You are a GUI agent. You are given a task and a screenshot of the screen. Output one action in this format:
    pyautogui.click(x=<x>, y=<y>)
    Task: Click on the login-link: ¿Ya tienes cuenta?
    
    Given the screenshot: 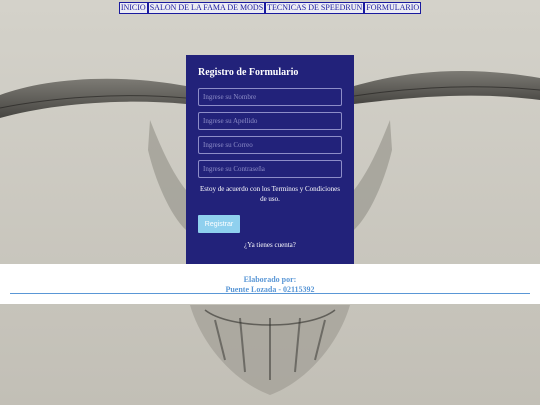 What is the action you would take?
    pyautogui.click(x=270, y=245)
    